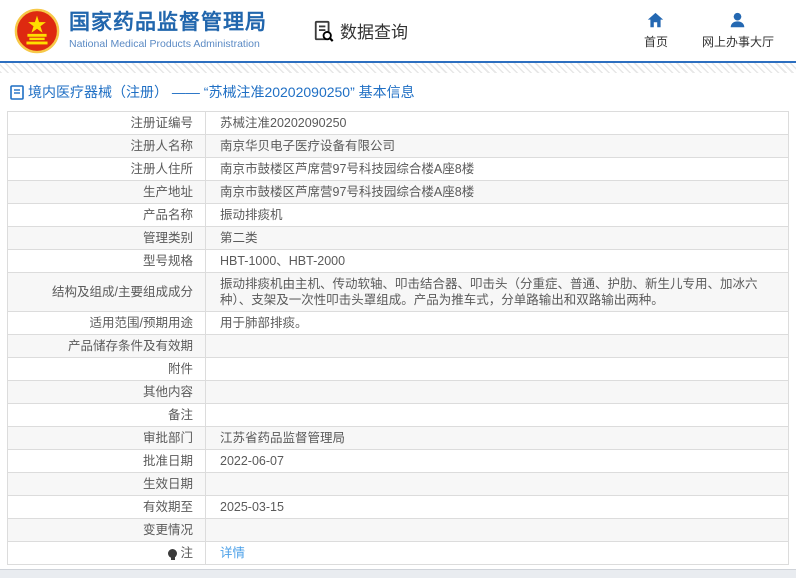  What do you see at coordinates (398, 484) in the screenshot?
I see `table-row: 生效日期` at bounding box center [398, 484].